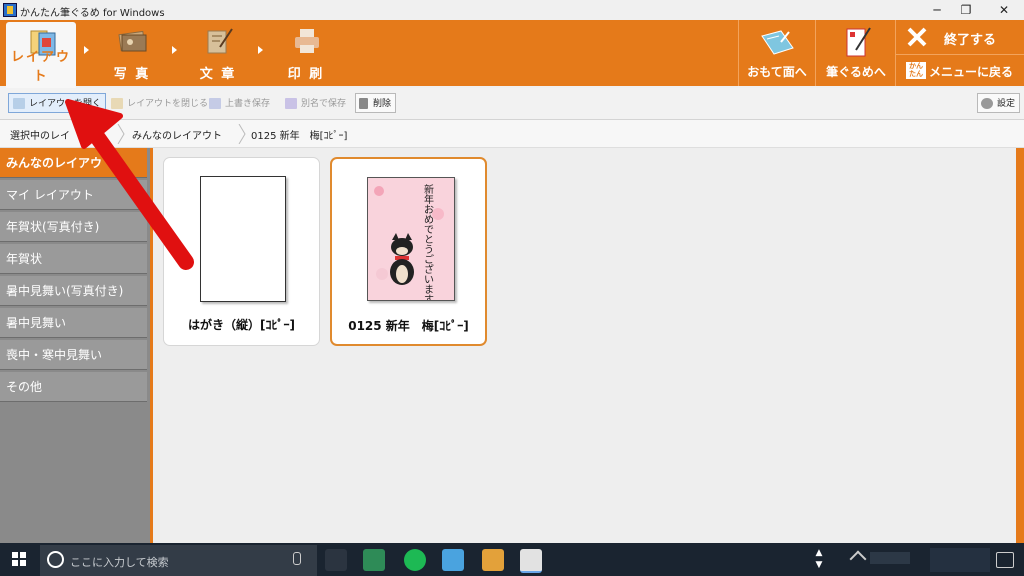  Describe the element at coordinates (1020, 345) in the screenshot. I see `right-accent-bar` at that location.